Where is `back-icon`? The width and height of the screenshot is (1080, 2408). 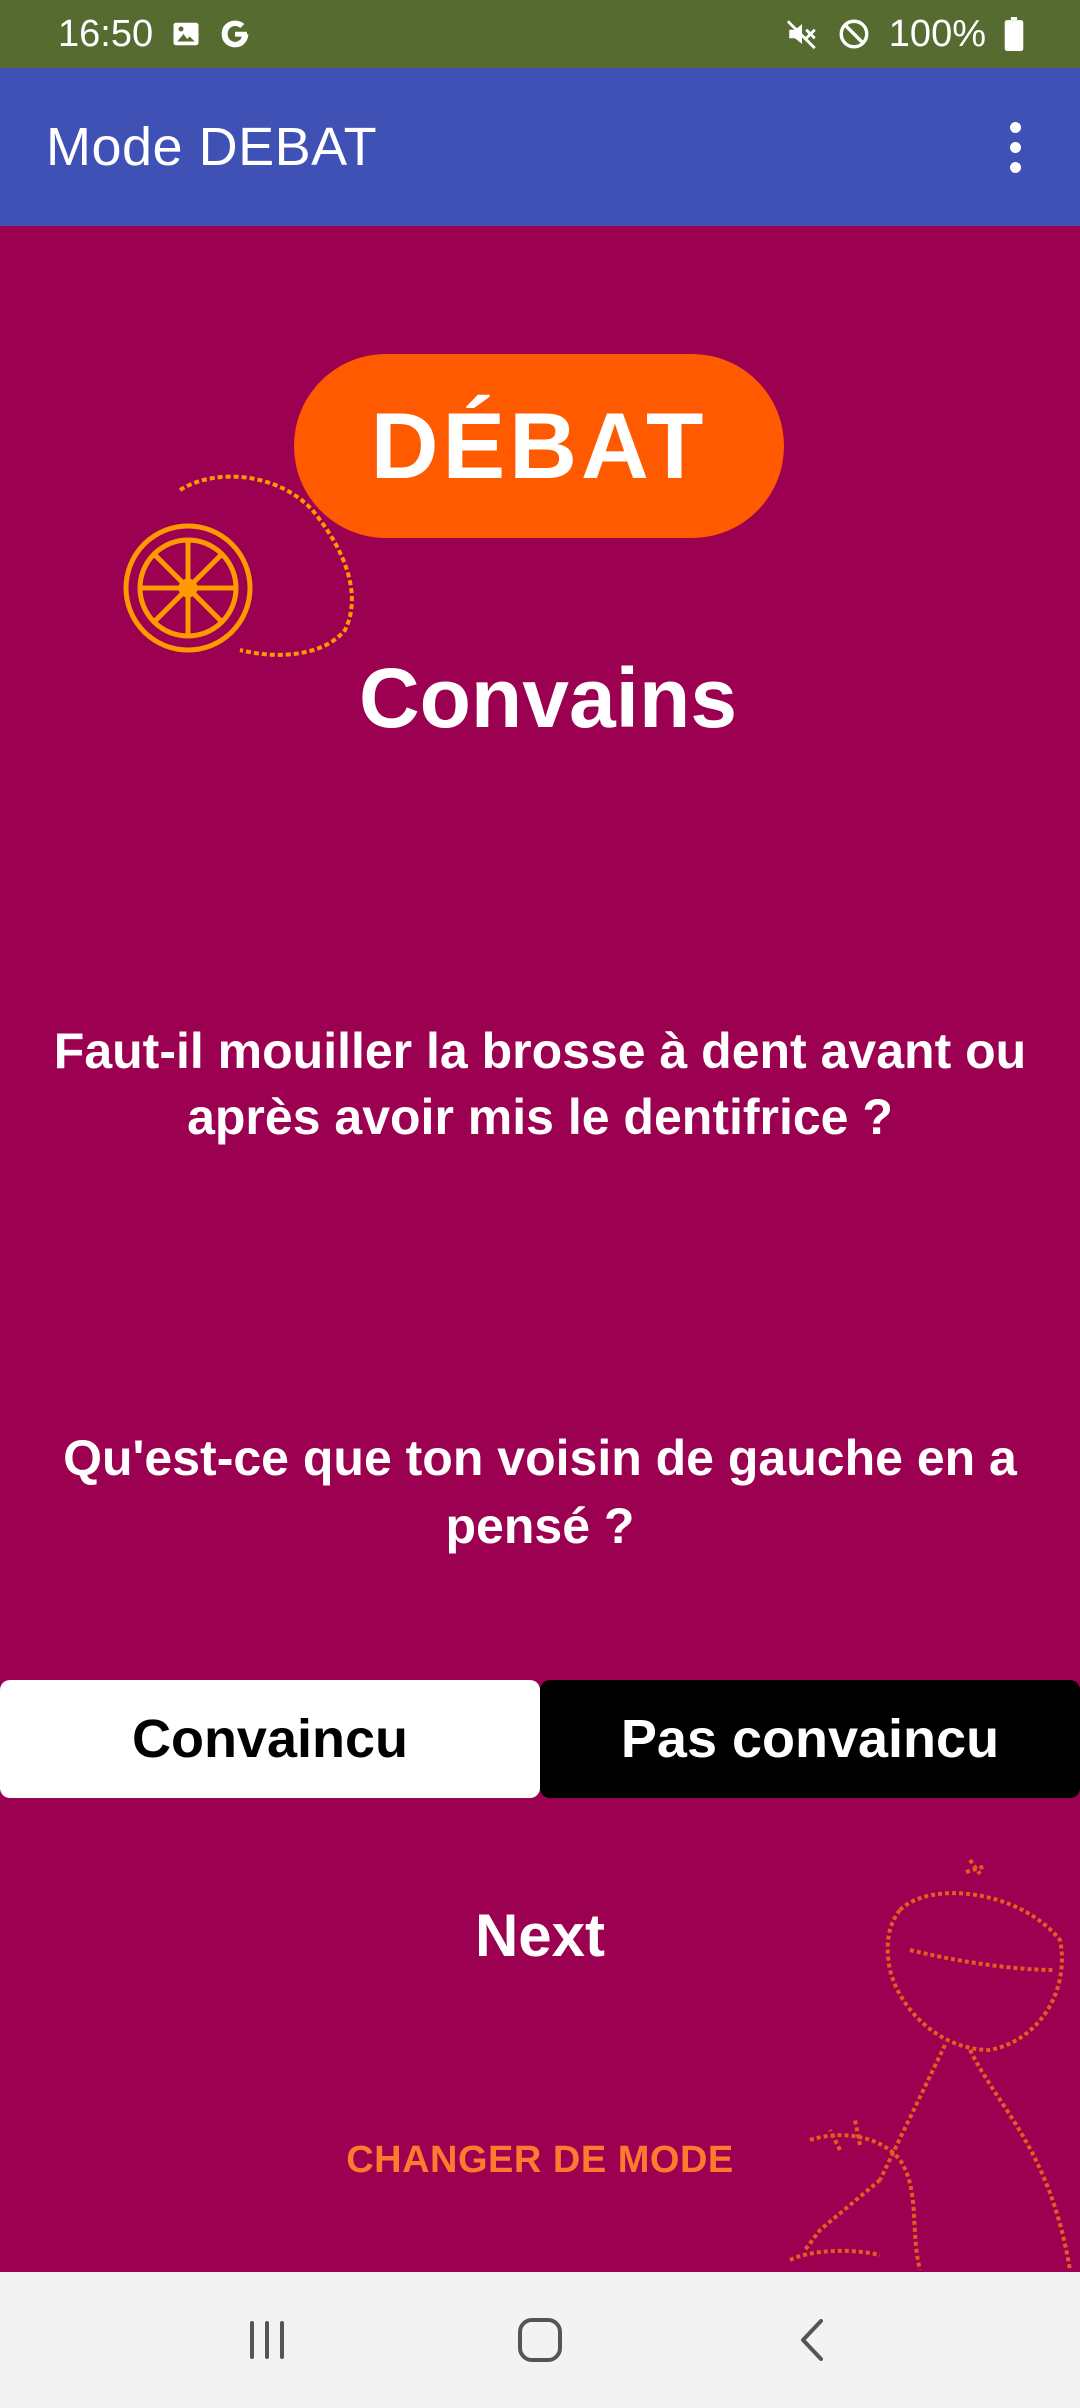
back-icon is located at coordinates (813, 2340).